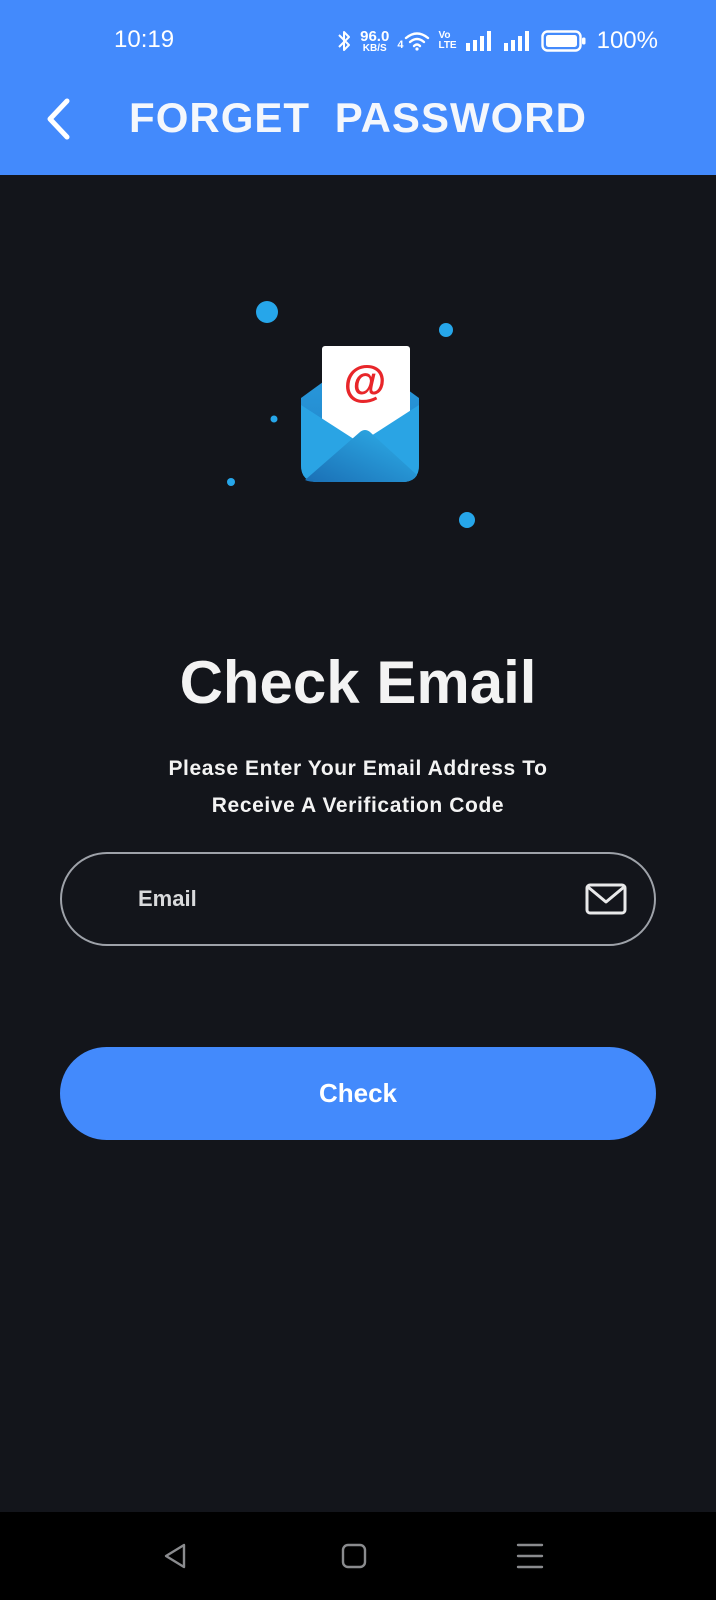  I want to click on square-home-icon, so click(354, 1556).